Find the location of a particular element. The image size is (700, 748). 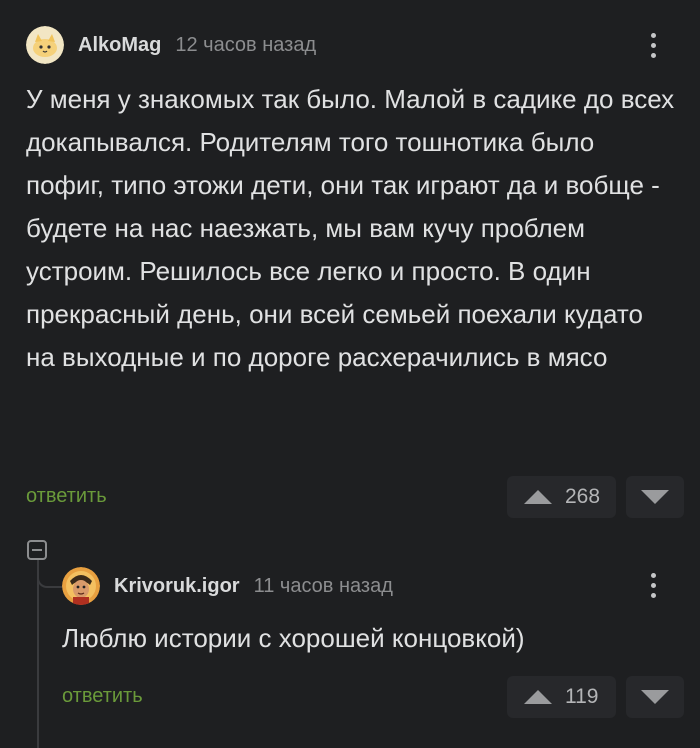

vote-count: 268 is located at coordinates (583, 496).